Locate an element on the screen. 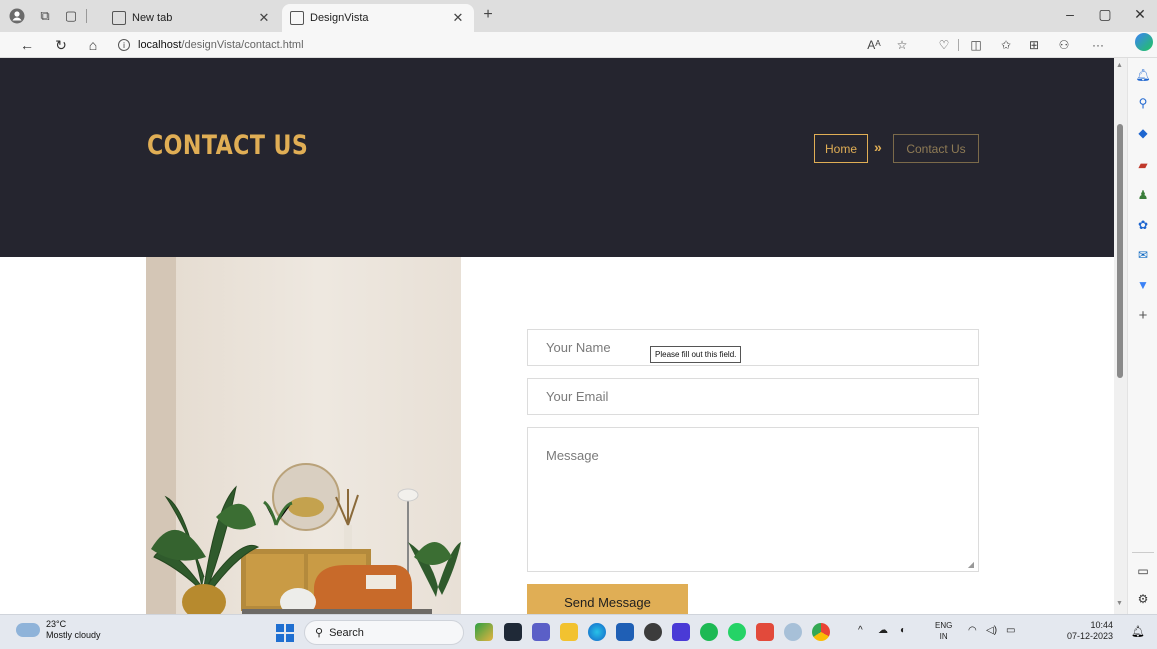  scroll-up-arrow-icon: ▲ is located at coordinates (1119, 65).